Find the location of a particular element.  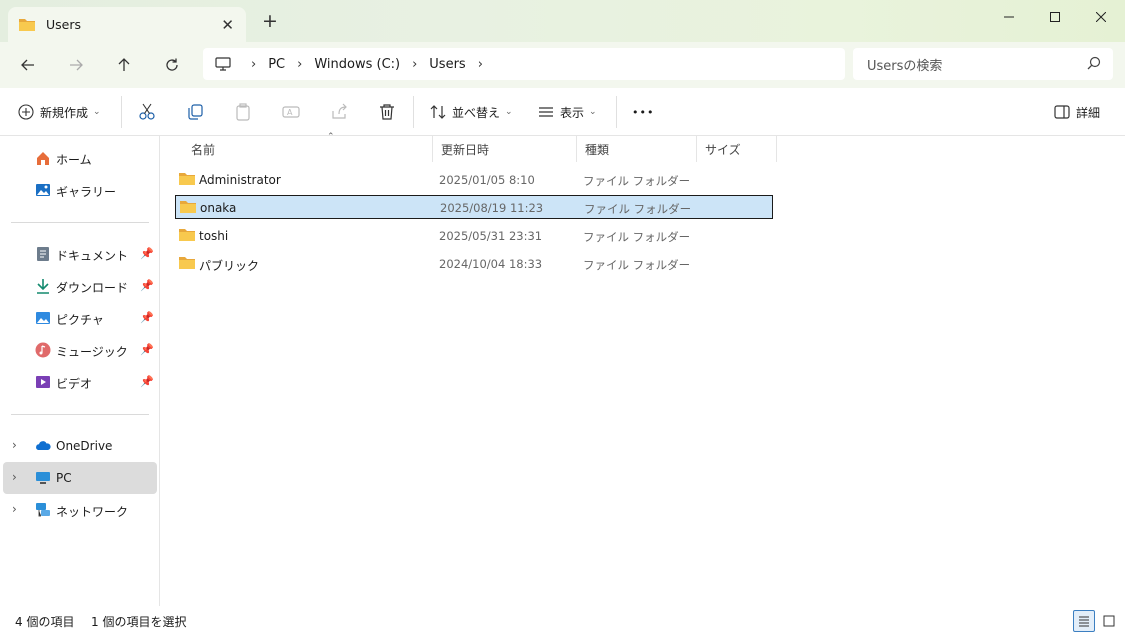

file-row: Administrator 2025/01/05 8:10 ファイル フォルダー is located at coordinates (474, 180).